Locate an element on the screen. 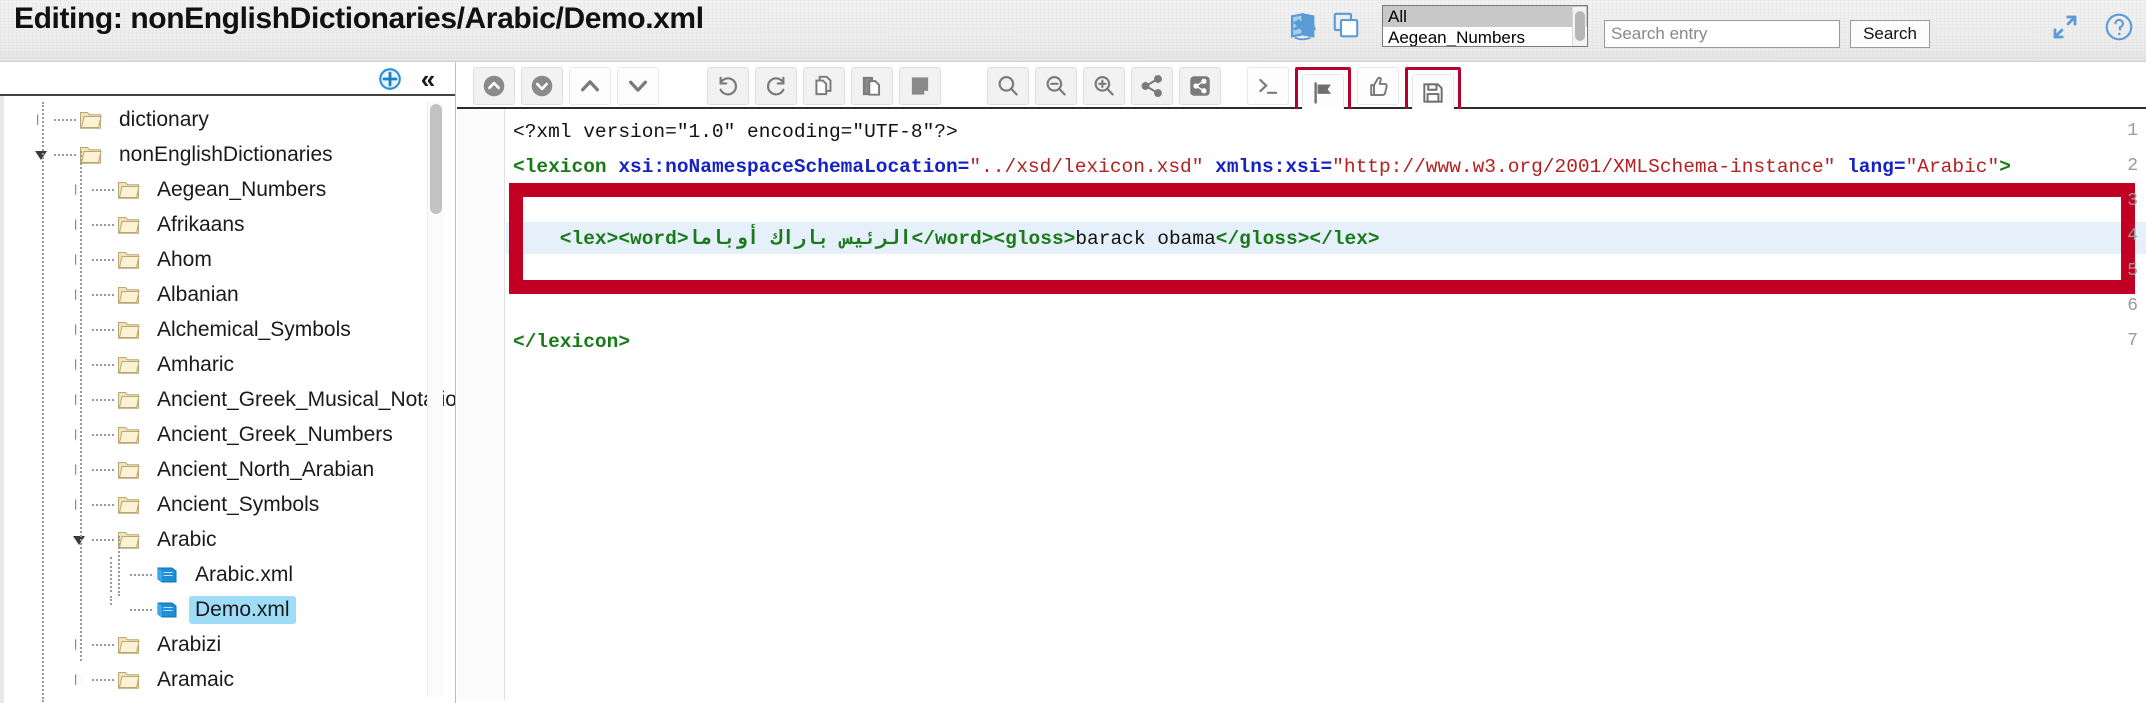 This screenshot has height=703, width=2146. tree-file-item: Demo.xml is located at coordinates (219, 609).